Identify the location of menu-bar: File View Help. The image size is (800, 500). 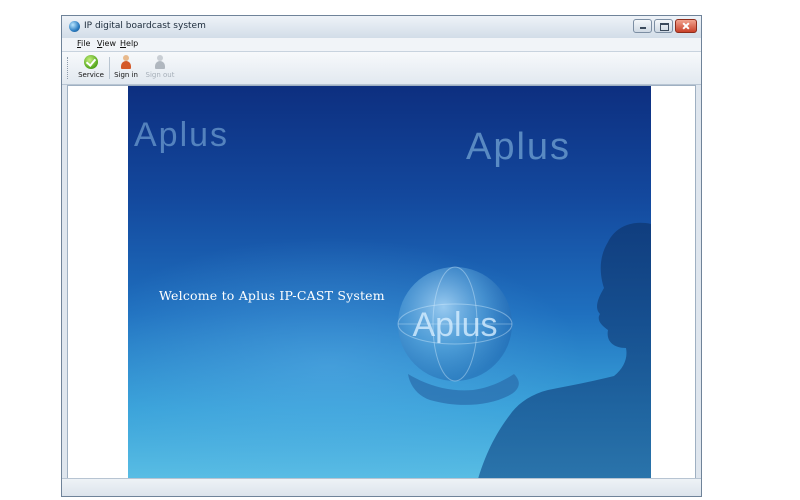
(381, 45).